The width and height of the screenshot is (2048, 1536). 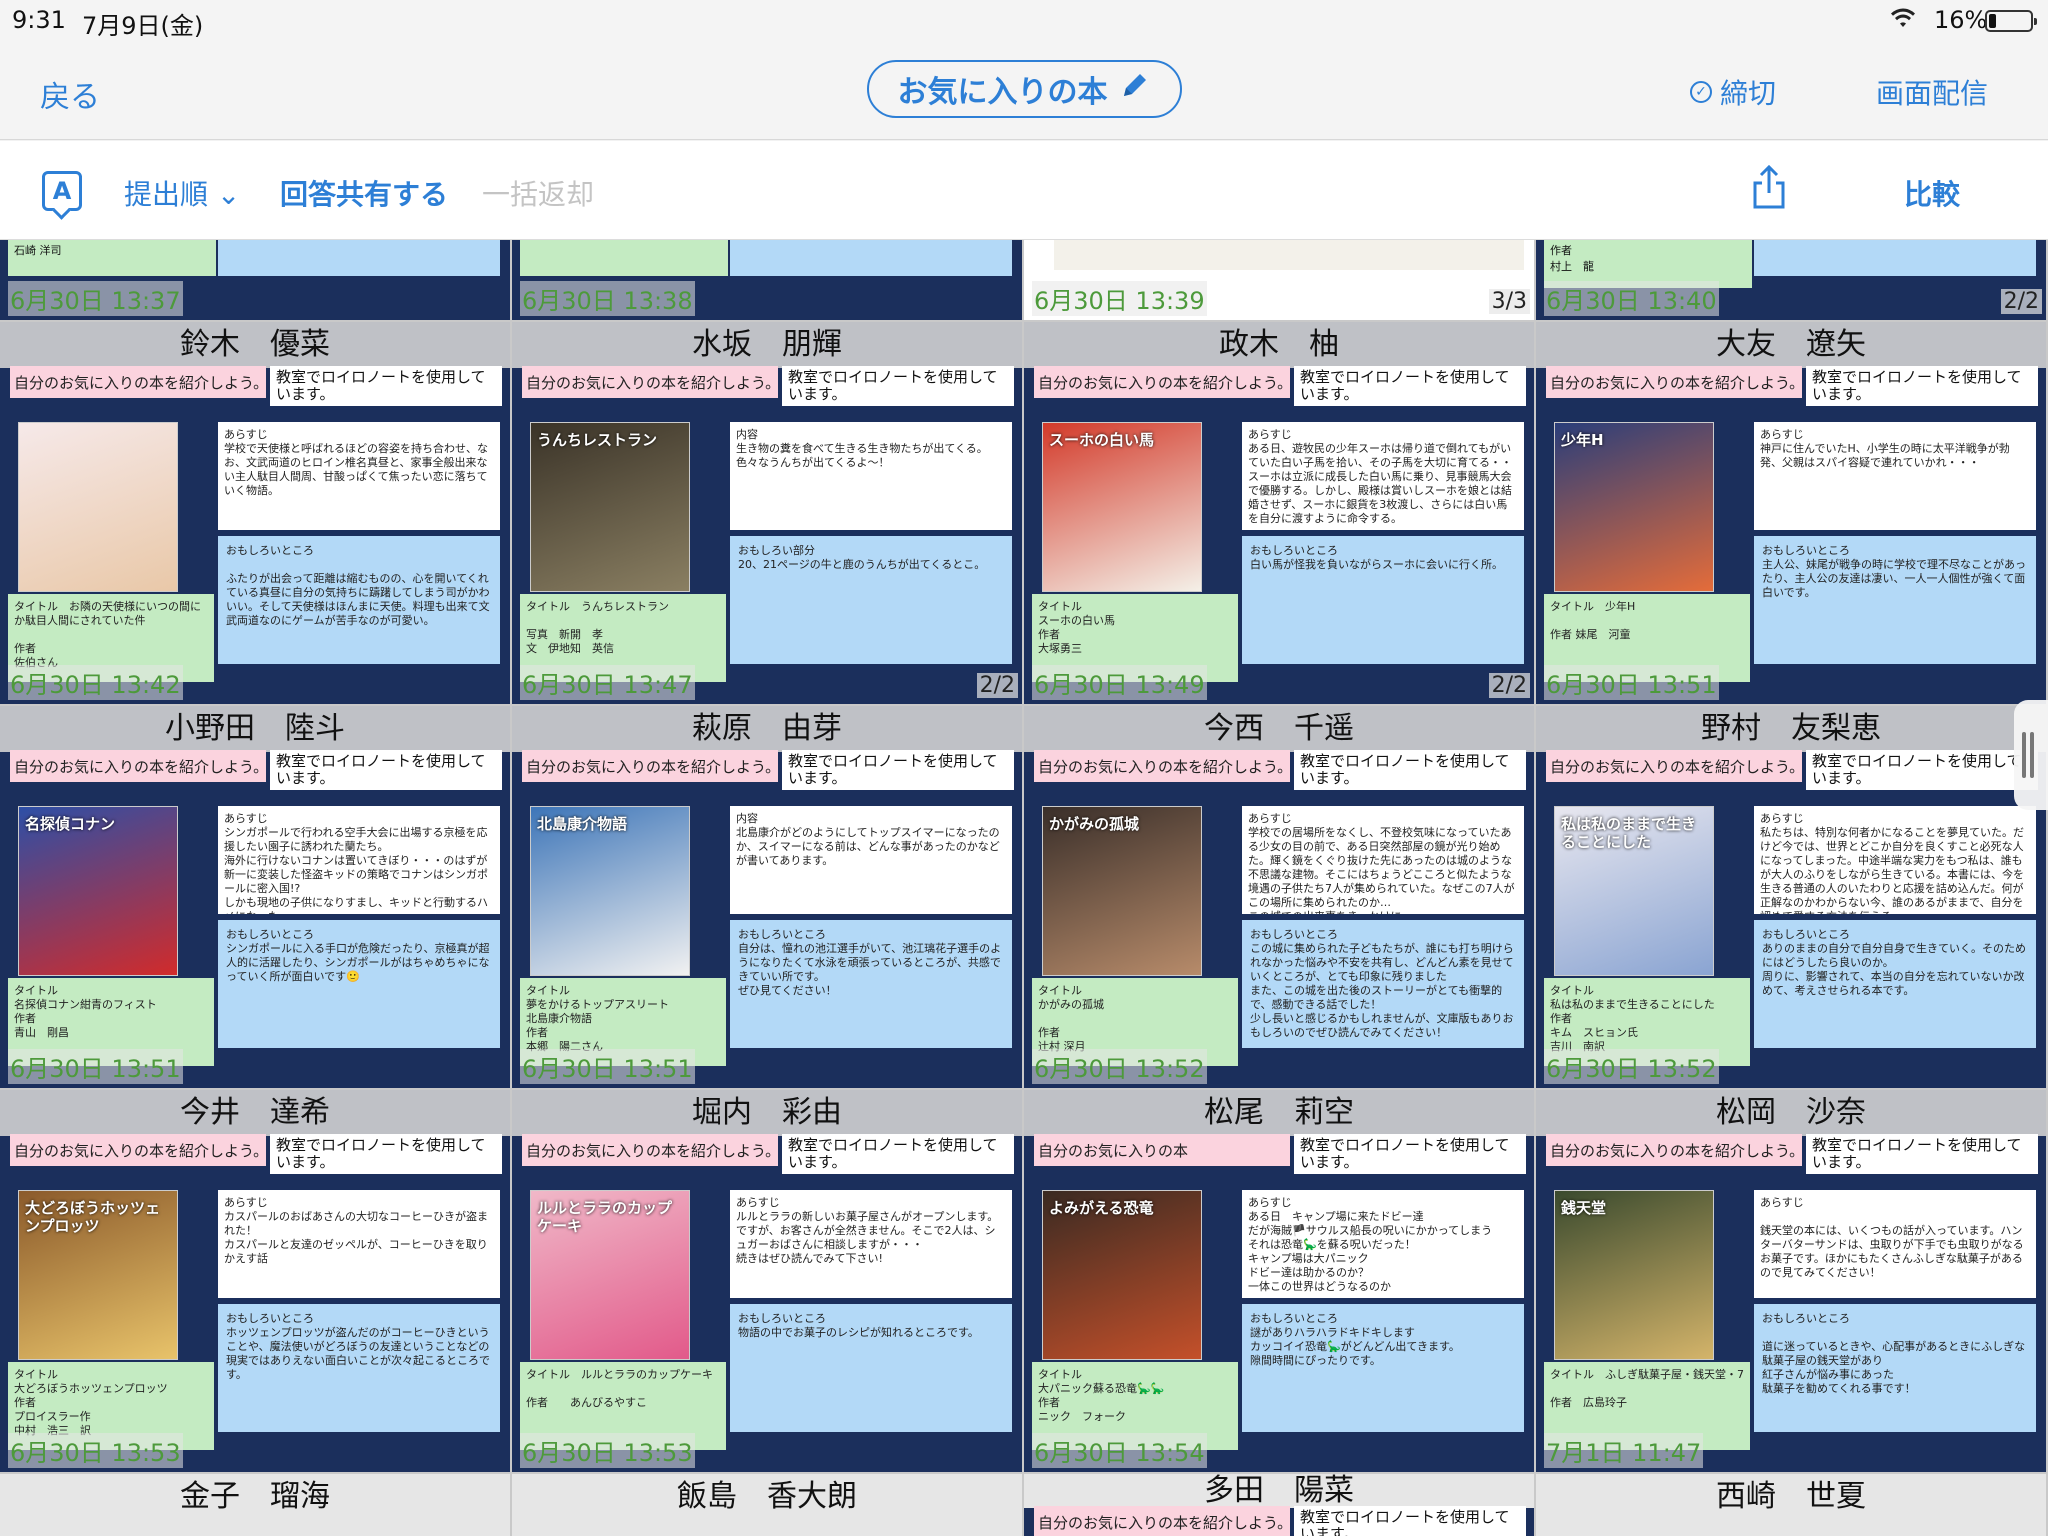 I want to click on book-cover-image: よみがえる恐竜, so click(x=1122, y=1275).